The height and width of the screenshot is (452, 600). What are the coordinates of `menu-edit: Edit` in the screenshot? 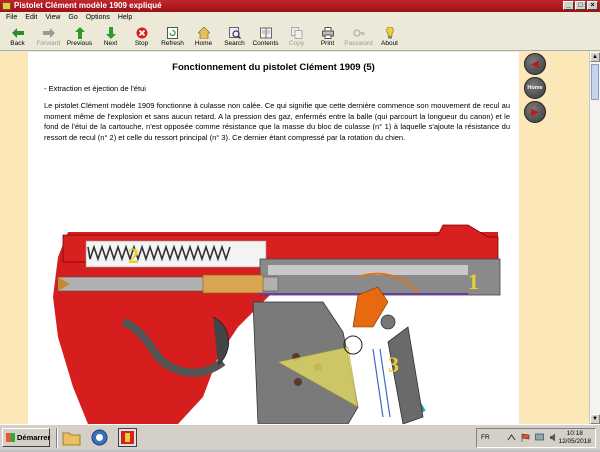 It's located at (31, 17).